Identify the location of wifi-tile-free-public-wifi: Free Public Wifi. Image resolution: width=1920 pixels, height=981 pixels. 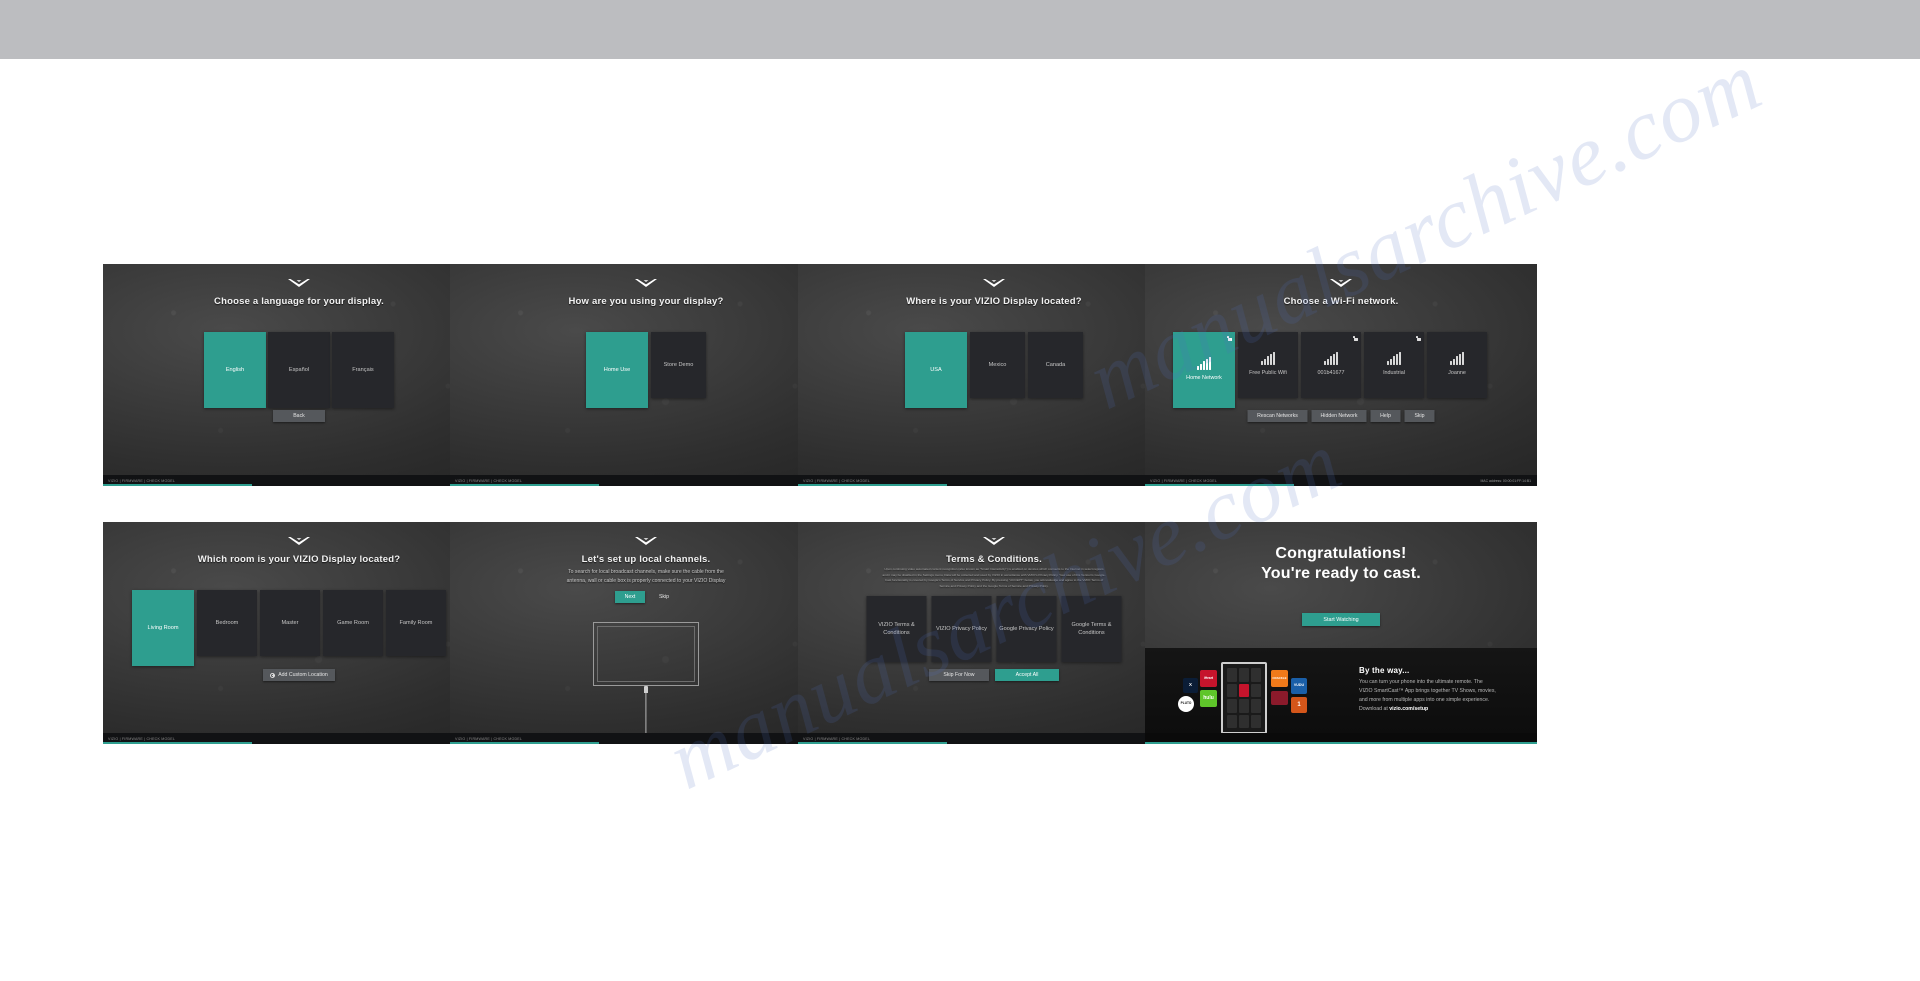
(1268, 365).